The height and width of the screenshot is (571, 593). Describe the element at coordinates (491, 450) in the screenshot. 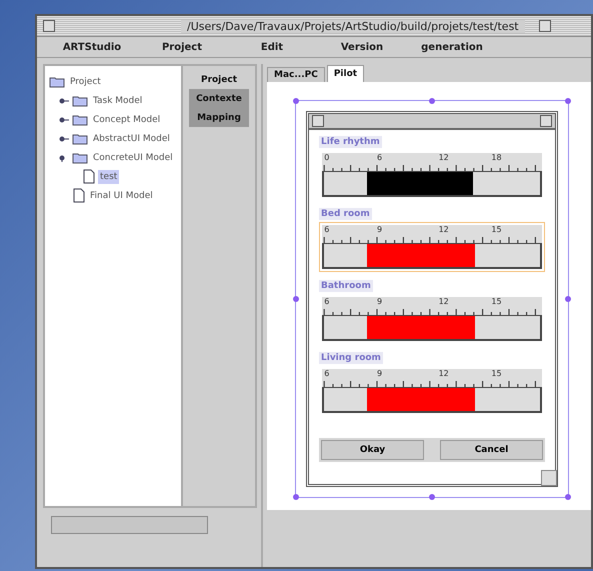

I see `dialog-button: Cancel` at that location.